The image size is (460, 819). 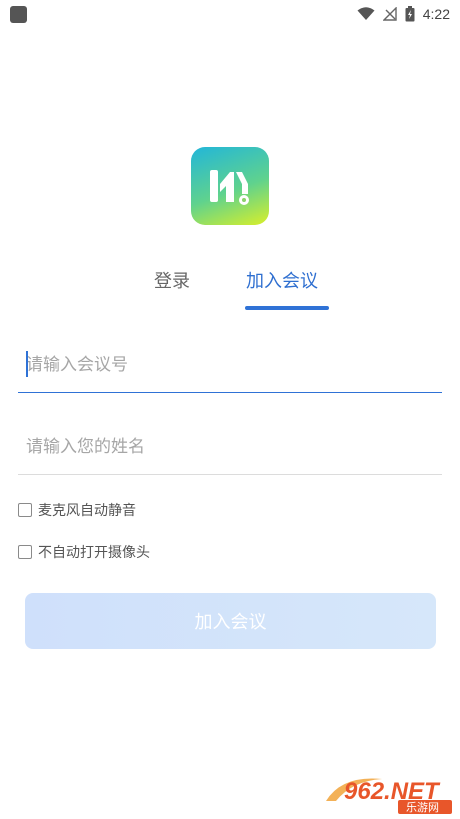 What do you see at coordinates (230, 621) in the screenshot?
I see `join-meeting-button: 加入会议` at bounding box center [230, 621].